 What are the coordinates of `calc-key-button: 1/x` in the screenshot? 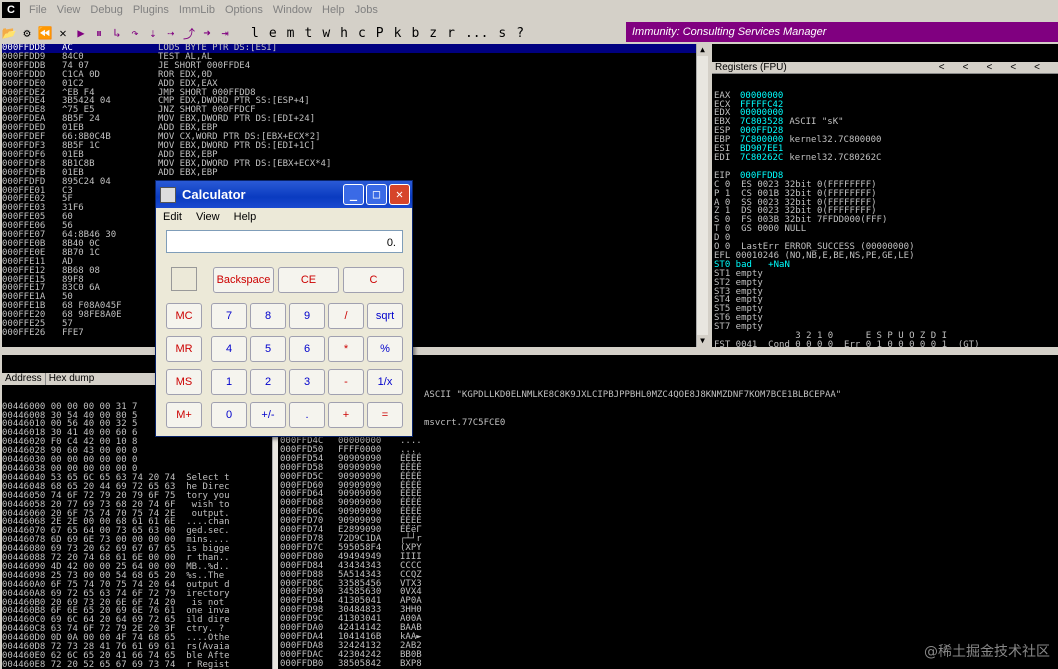 It's located at (385, 382).